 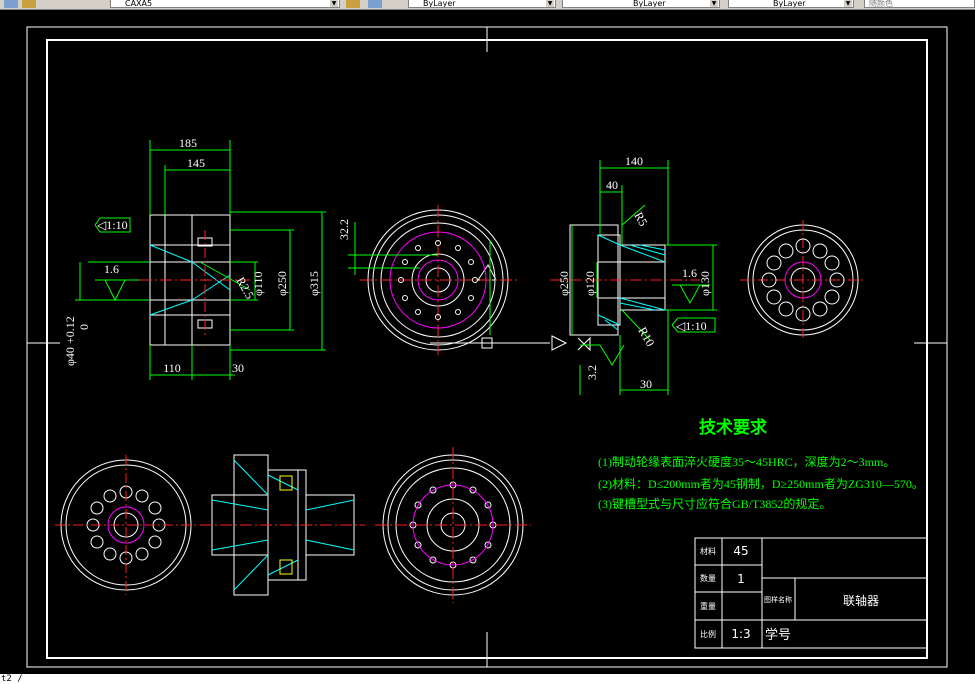 I want to click on dim-tolerance: φ40 +0.12, so click(x=70, y=341).